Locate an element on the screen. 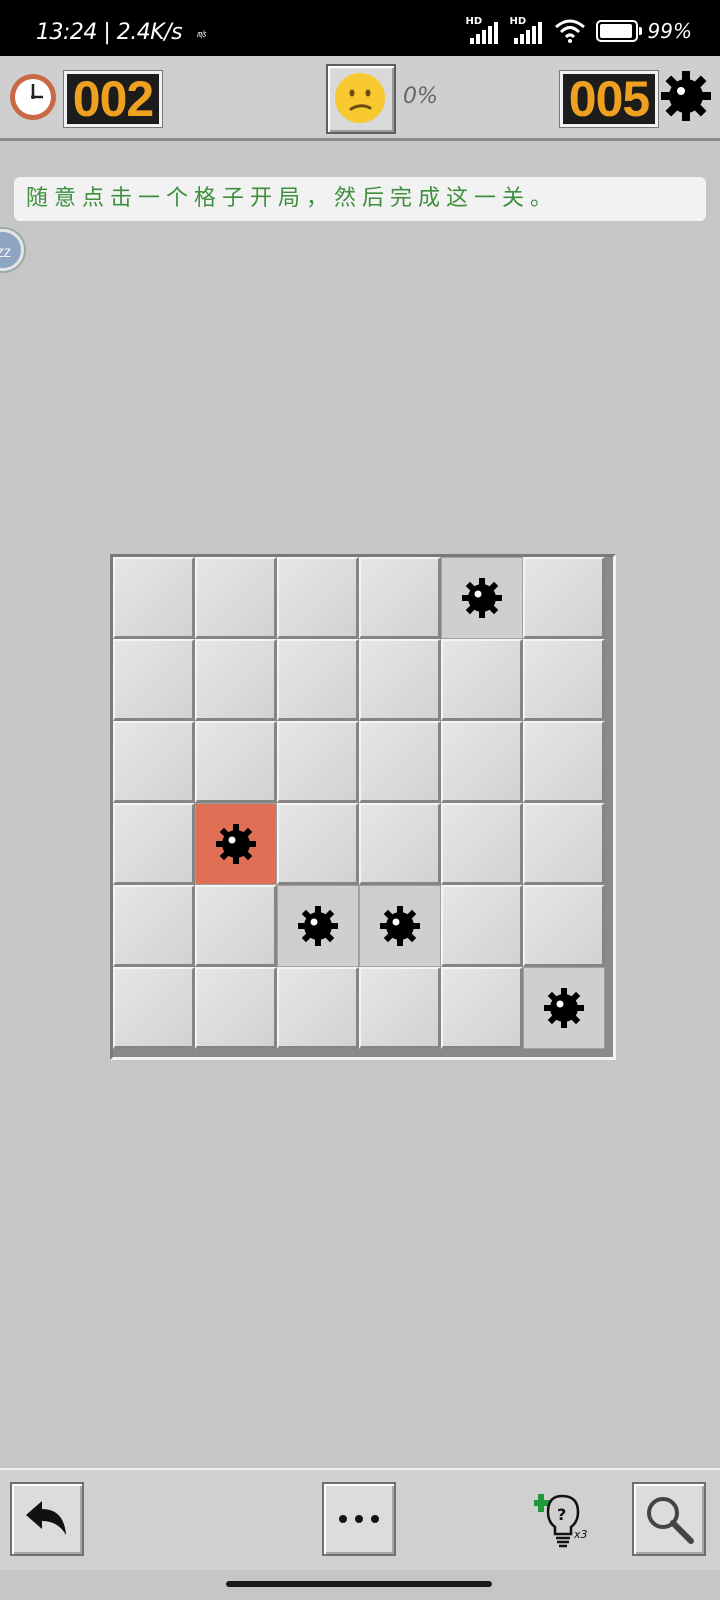 The height and width of the screenshot is (1600, 720). confused-face-icon is located at coordinates (360, 98).